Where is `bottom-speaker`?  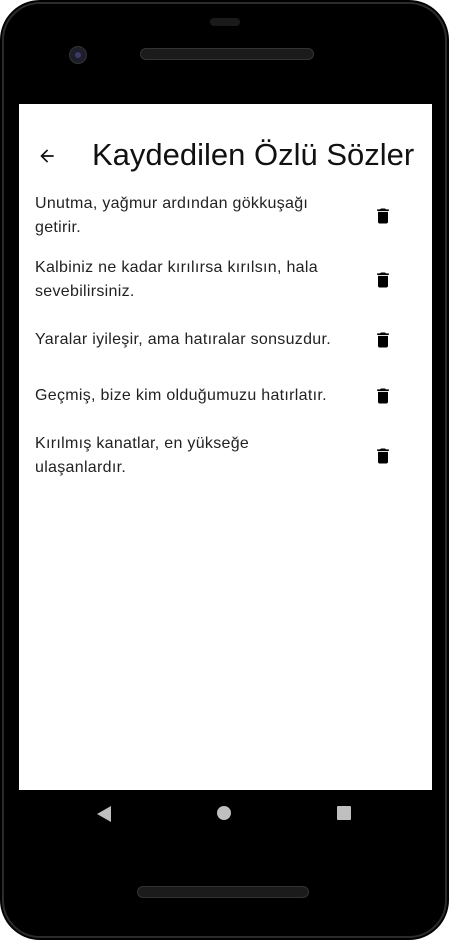 bottom-speaker is located at coordinates (223, 892).